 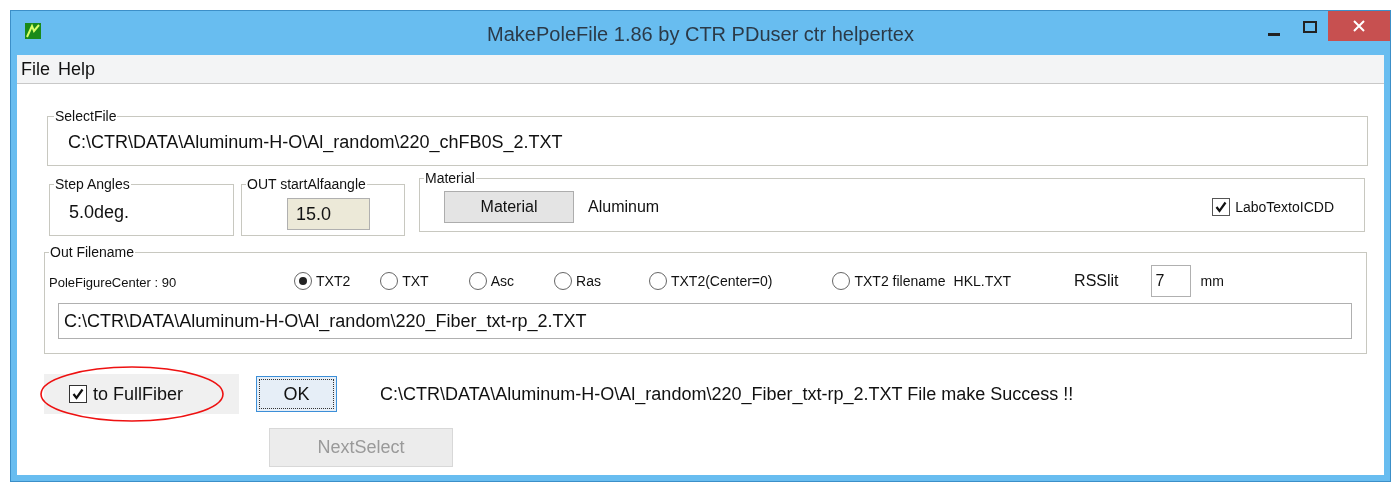 I want to click on hkl-filename: HKL.TXT, so click(x=982, y=281).